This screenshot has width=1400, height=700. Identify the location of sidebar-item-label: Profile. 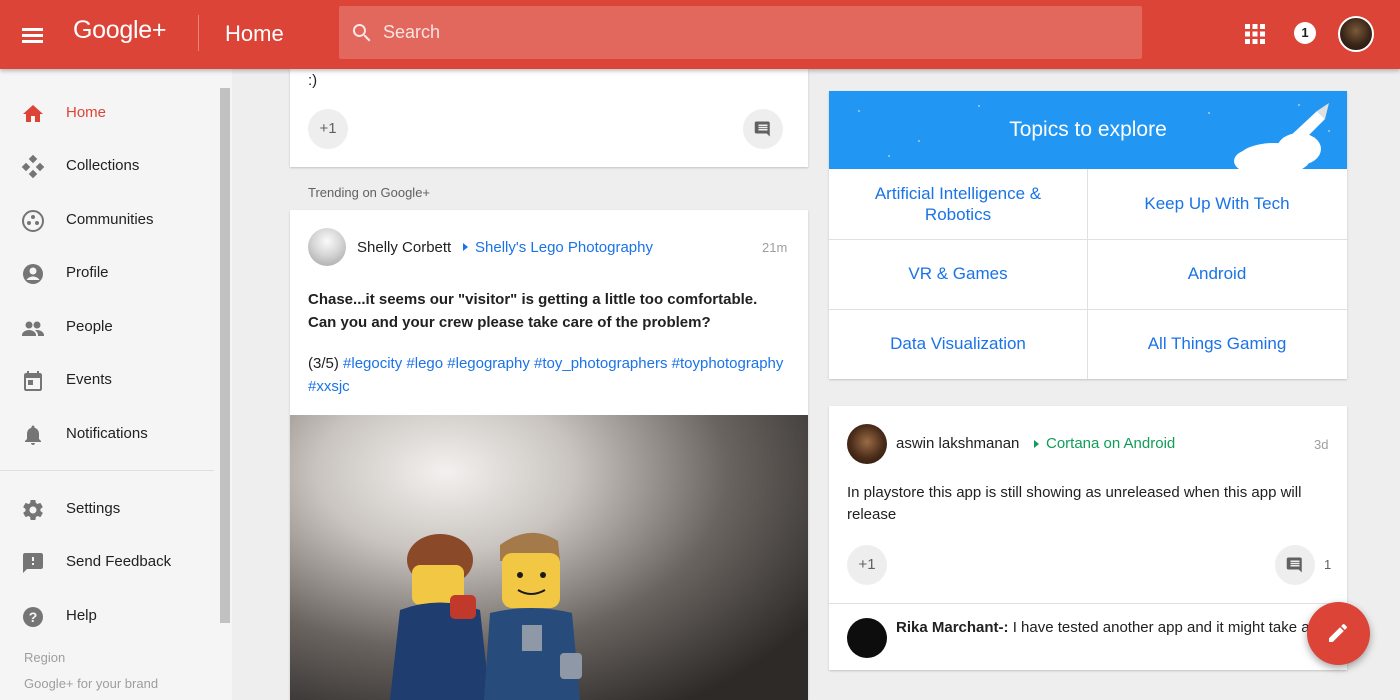
(87, 272).